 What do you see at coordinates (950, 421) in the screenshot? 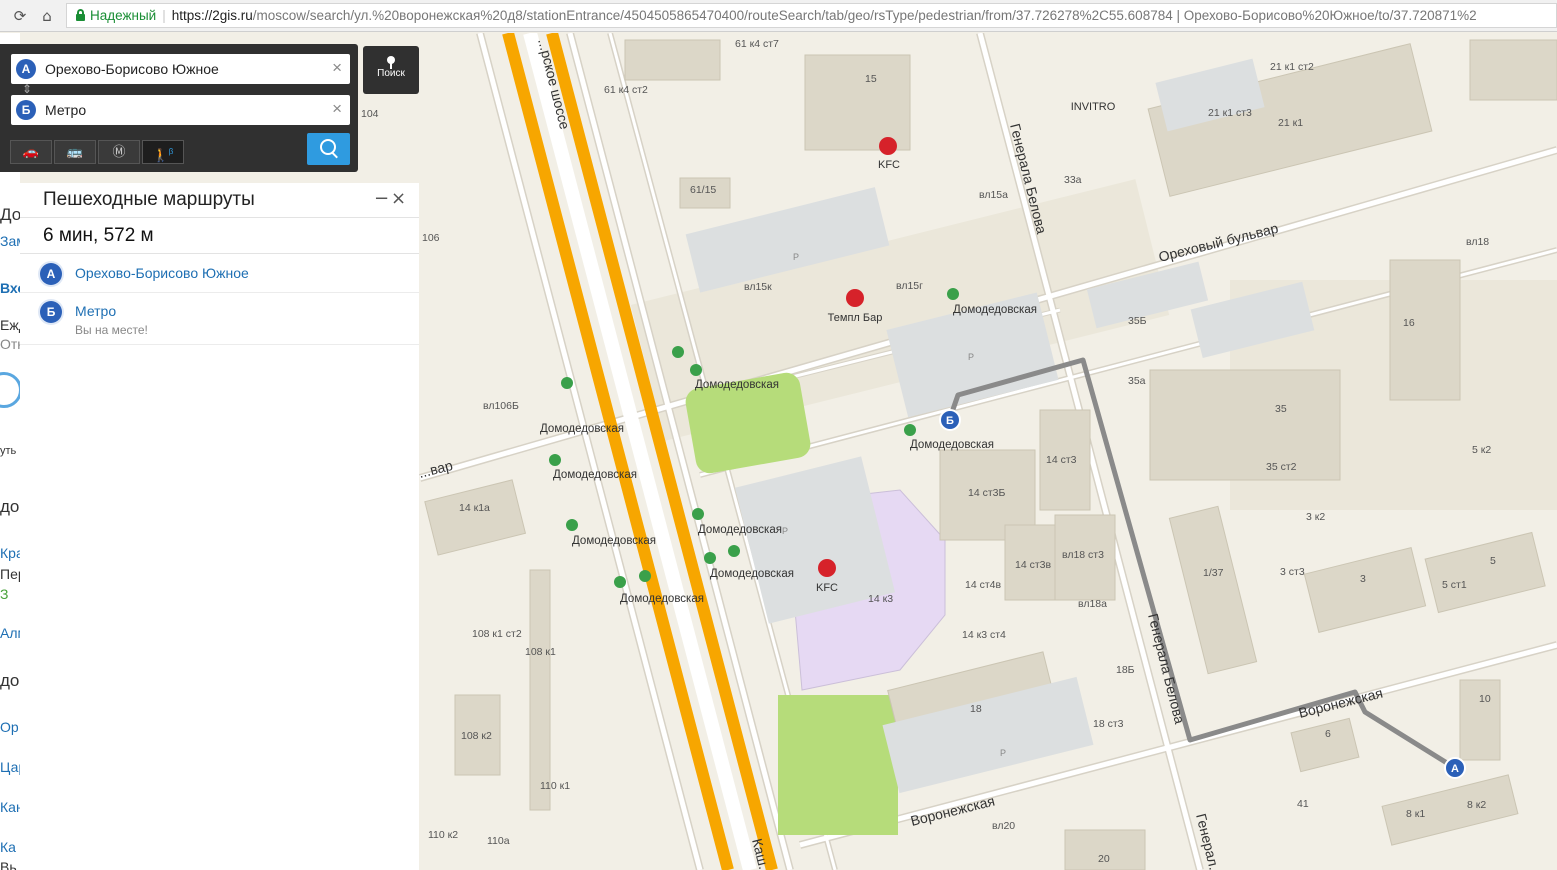
I see `route-end-badge: Б` at bounding box center [950, 421].